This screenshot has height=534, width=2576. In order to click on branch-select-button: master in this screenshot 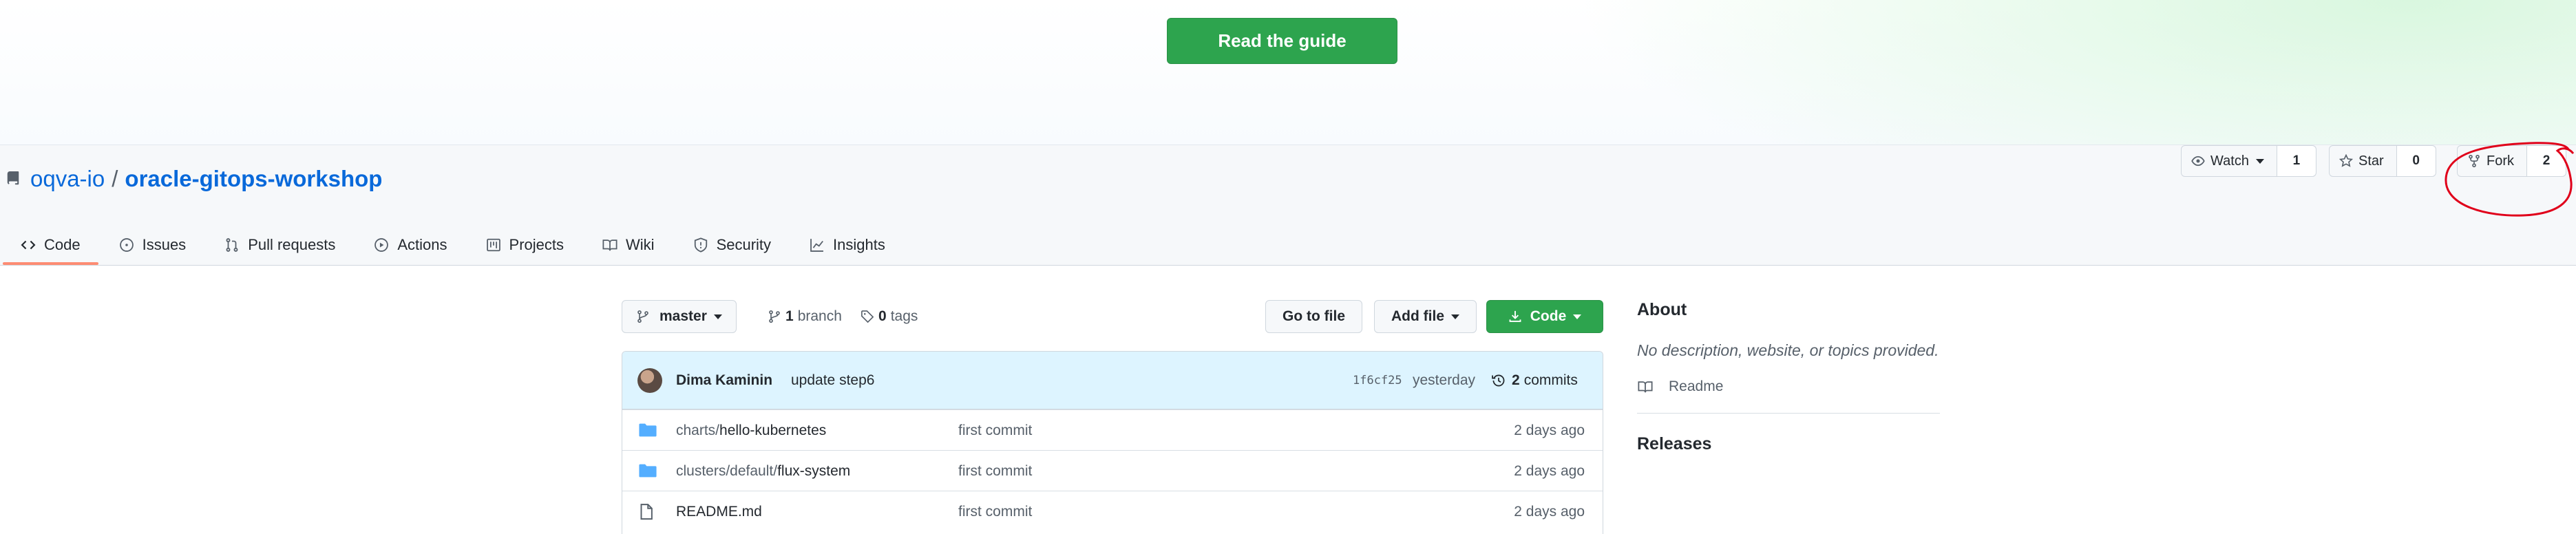, I will do `click(680, 316)`.